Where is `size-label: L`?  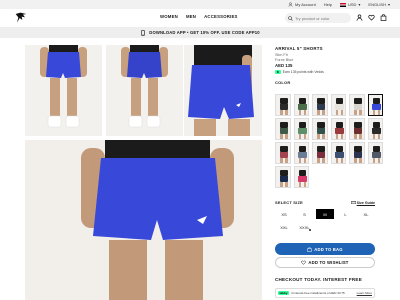 size-label: L is located at coordinates (345, 214).